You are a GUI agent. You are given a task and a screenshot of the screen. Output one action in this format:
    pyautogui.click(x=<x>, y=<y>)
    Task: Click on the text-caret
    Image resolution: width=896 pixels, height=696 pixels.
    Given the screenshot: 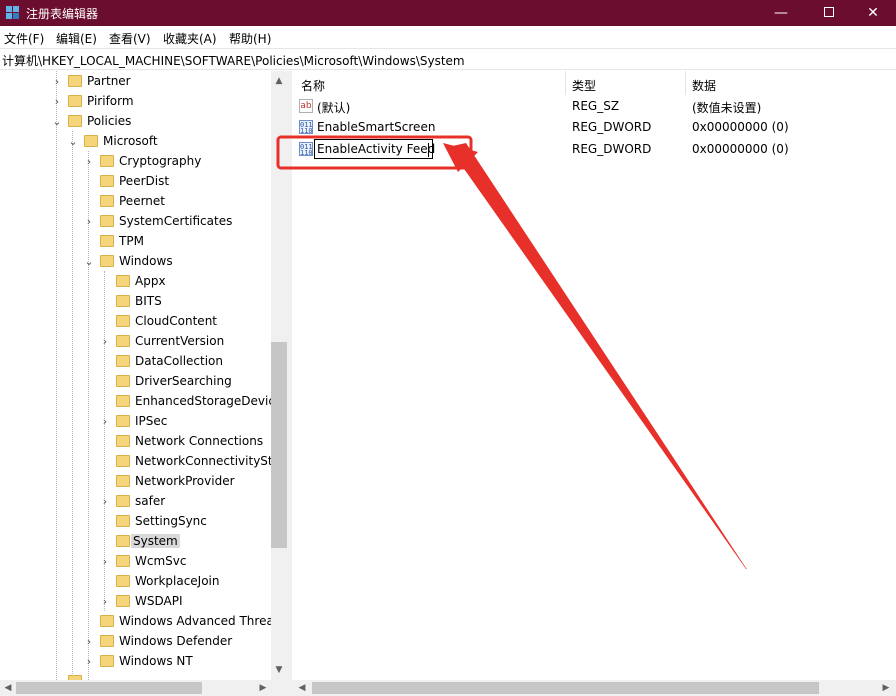 What is the action you would take?
    pyautogui.click(x=428, y=150)
    